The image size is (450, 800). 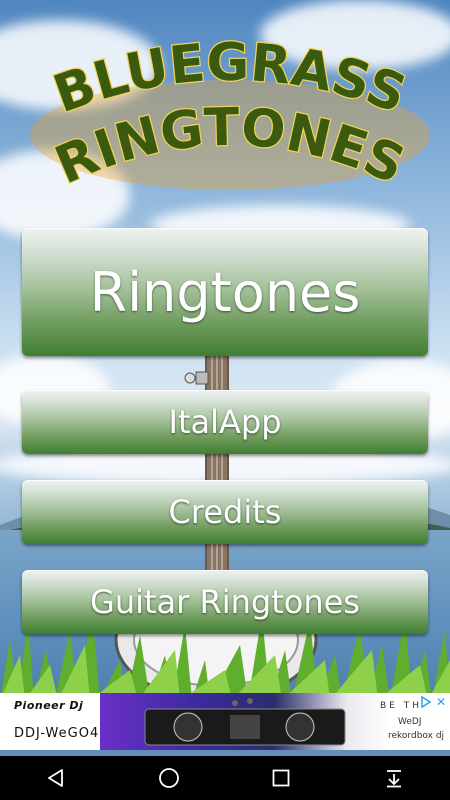 I want to click on back-icon, so click(x=56, y=778).